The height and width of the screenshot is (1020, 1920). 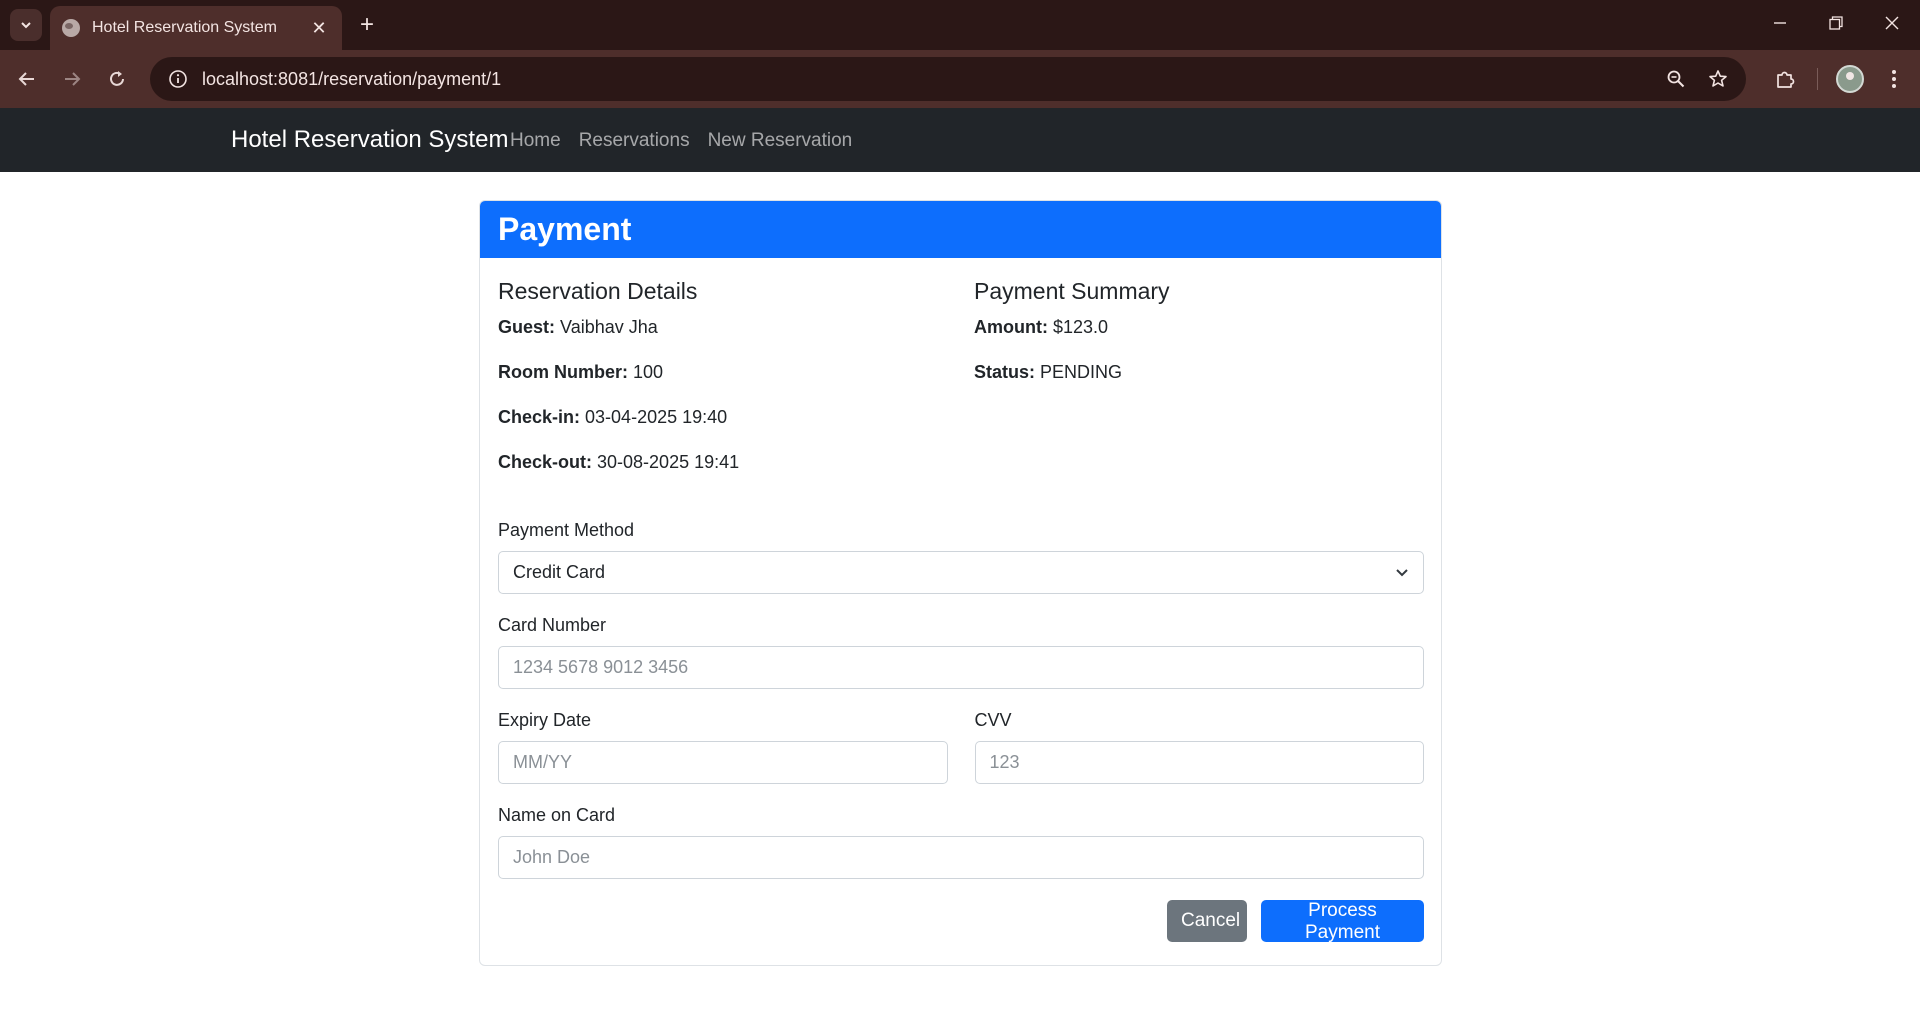 What do you see at coordinates (539, 417) in the screenshot?
I see `checkin-label: Check-in:` at bounding box center [539, 417].